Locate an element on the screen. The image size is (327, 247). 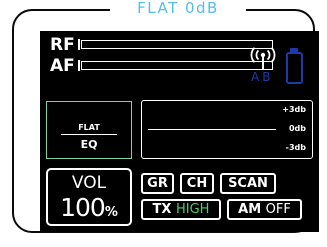
rf-meter-tick is located at coordinates (79, 44).